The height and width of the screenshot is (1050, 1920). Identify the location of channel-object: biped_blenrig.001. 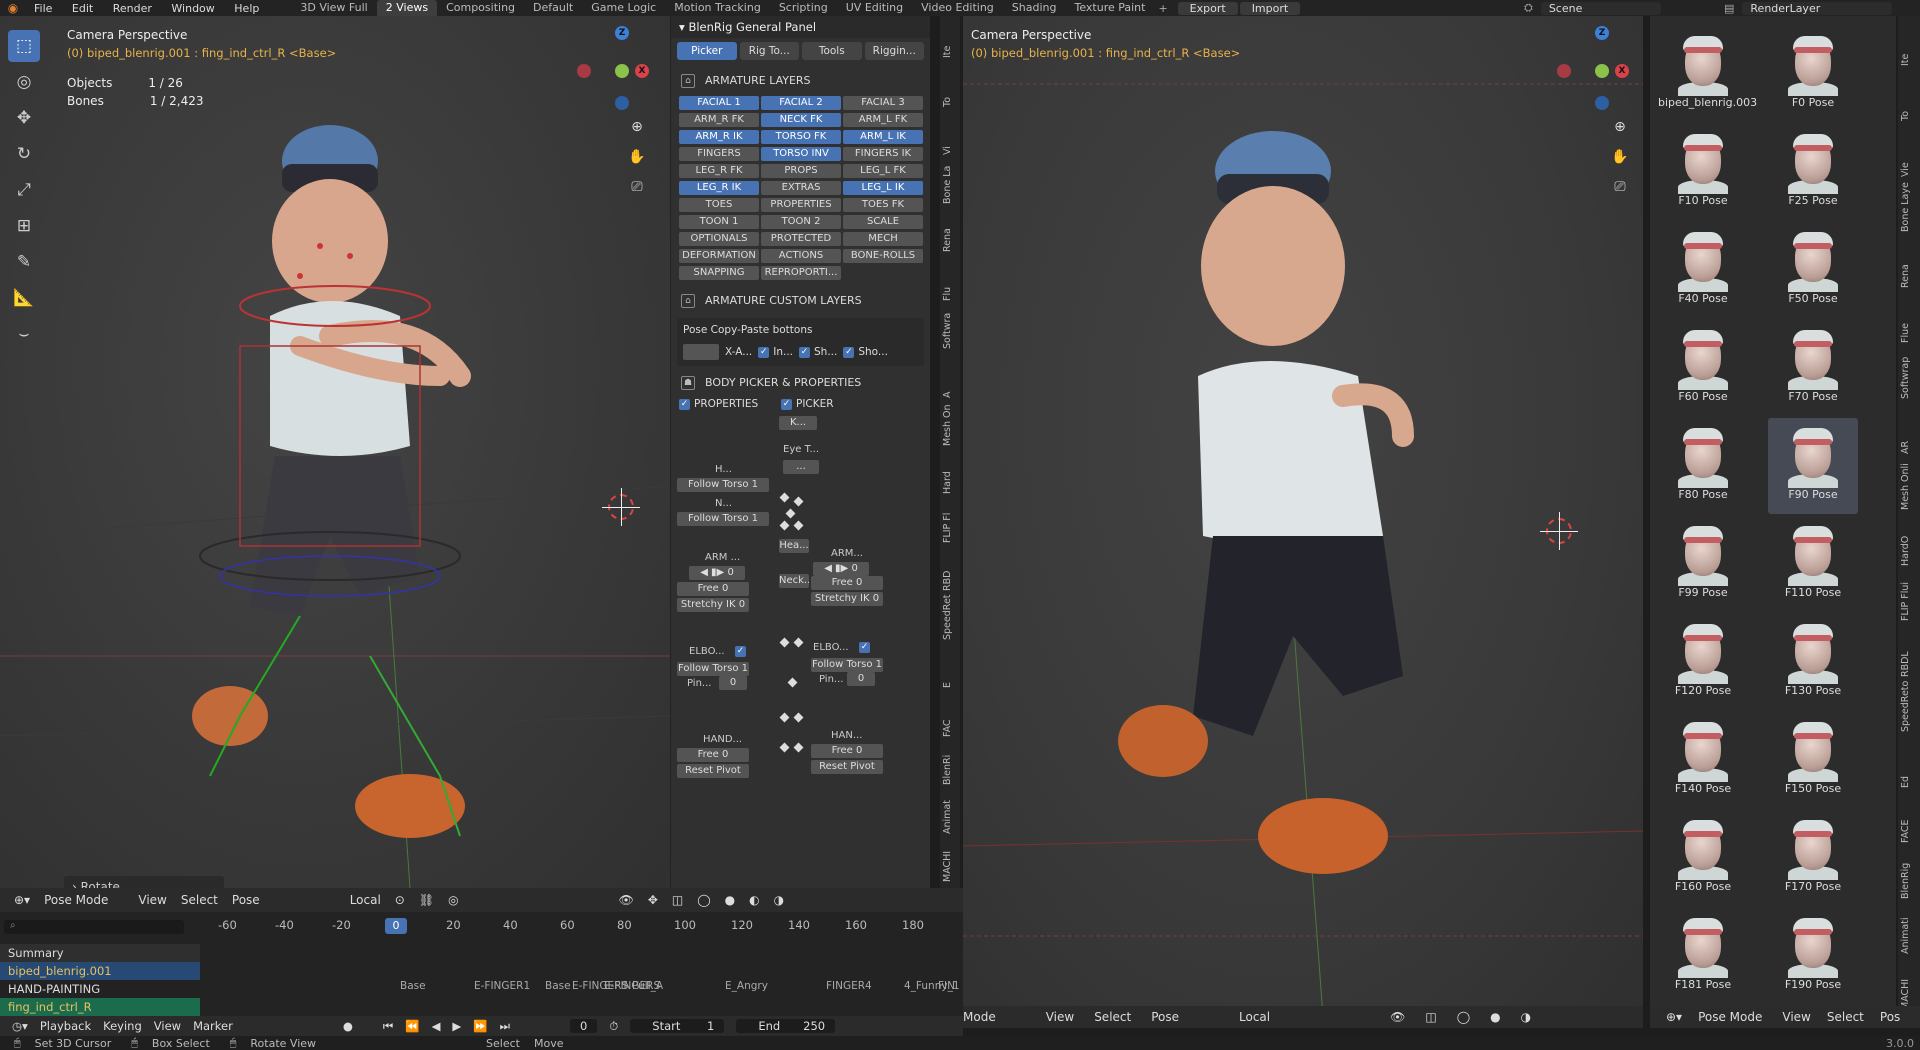
(100, 971).